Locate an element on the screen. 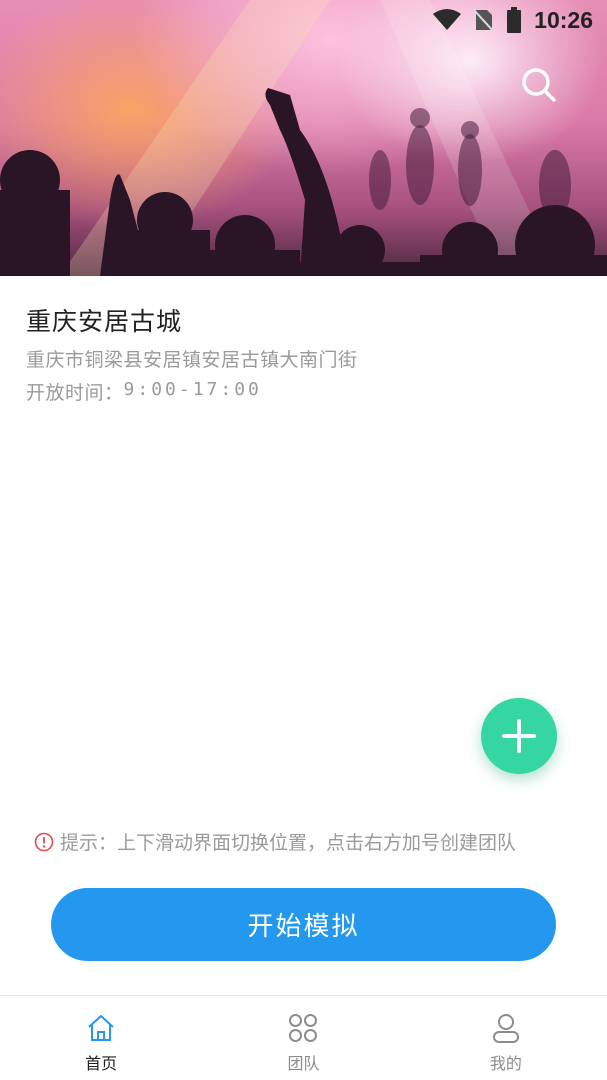 The image size is (607, 1080). nav-item-team: 团队 is located at coordinates (303, 1038).